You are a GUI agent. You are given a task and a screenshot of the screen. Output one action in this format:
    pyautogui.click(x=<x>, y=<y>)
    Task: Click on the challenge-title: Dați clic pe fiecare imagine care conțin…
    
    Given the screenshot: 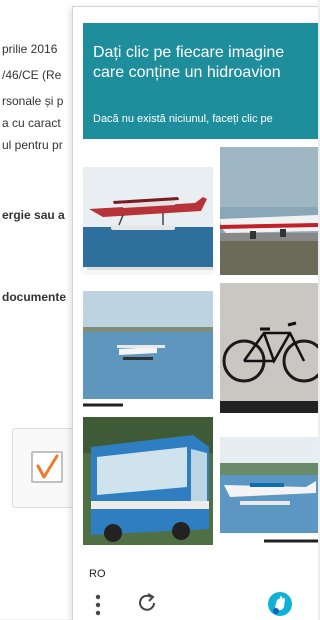 What is the action you would take?
    pyautogui.click(x=189, y=62)
    